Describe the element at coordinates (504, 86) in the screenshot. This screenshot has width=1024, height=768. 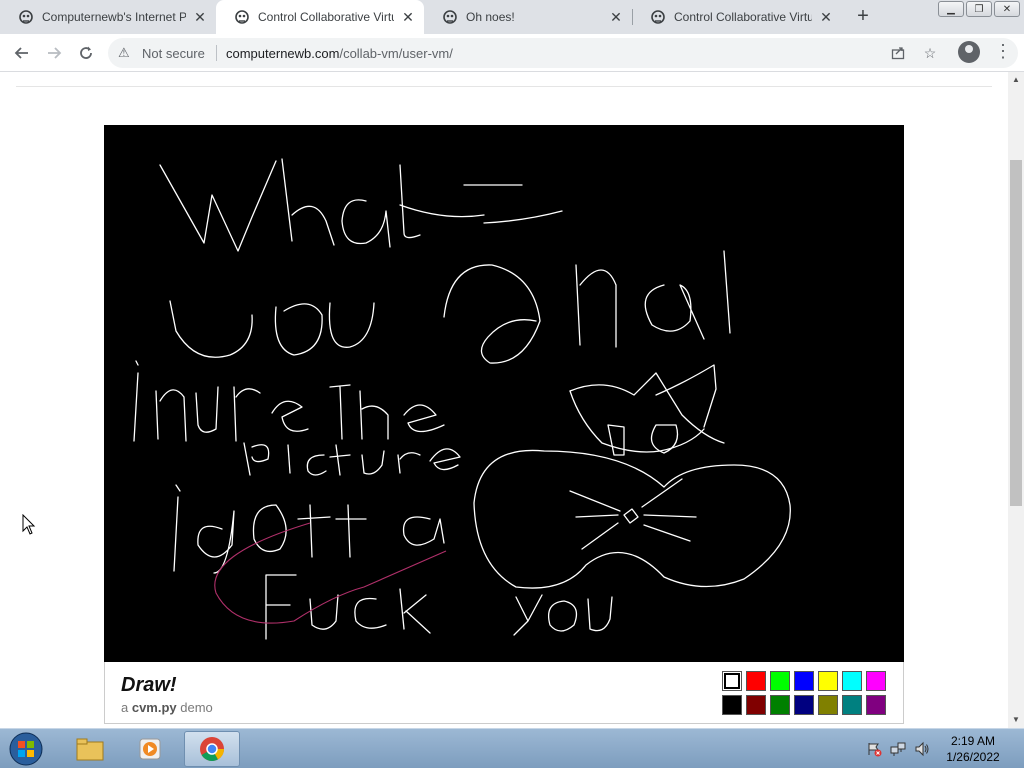
I see `page-divider` at that location.